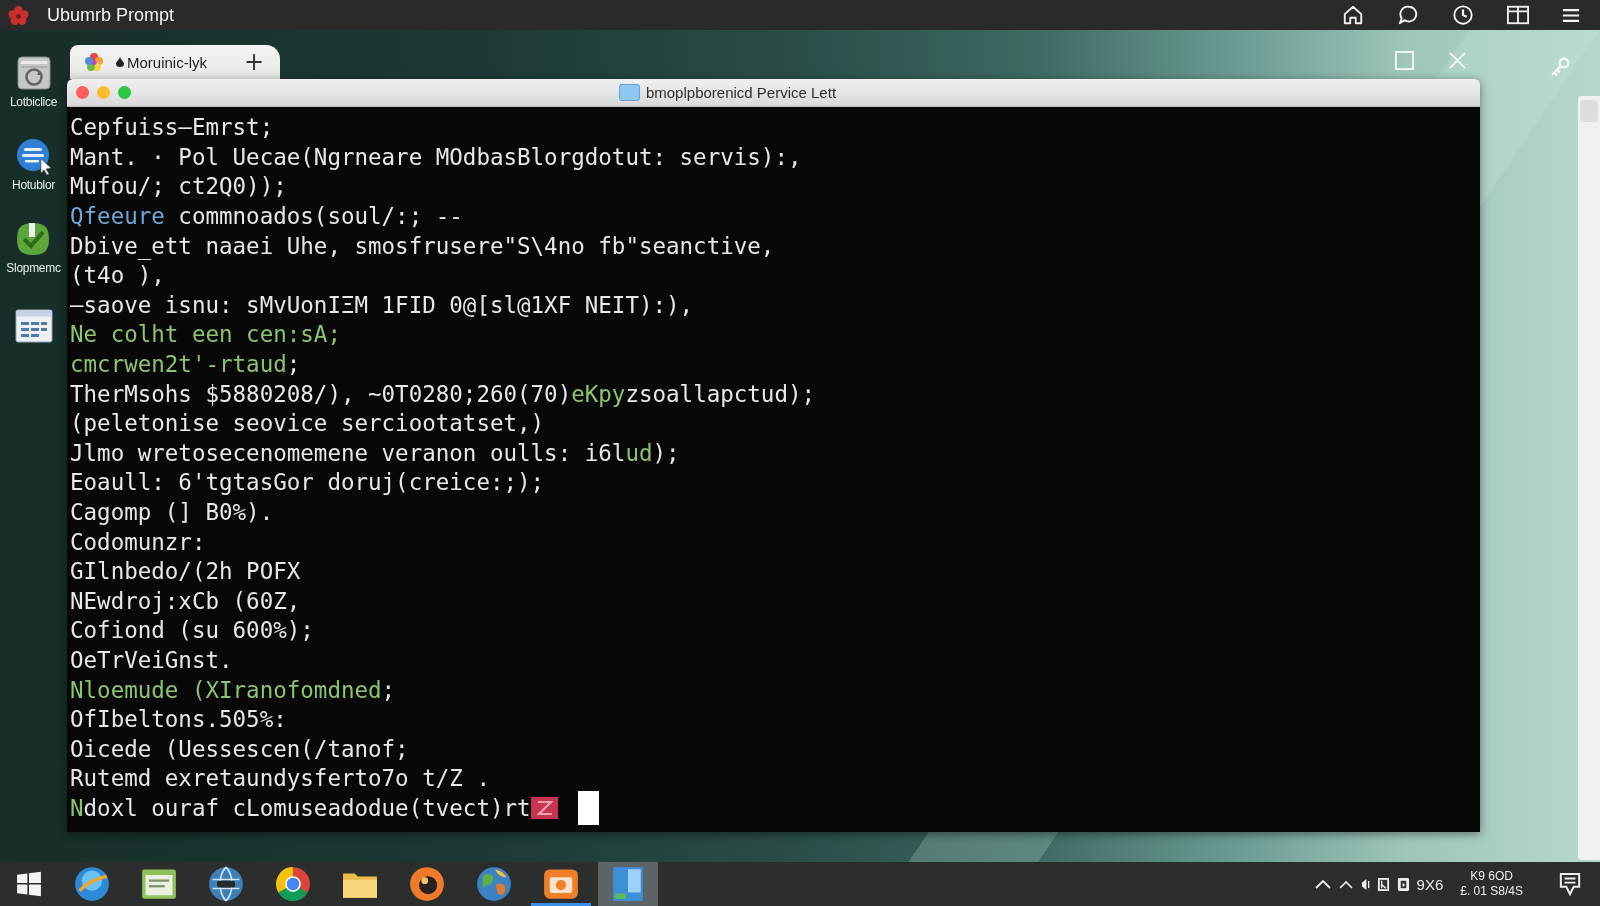 The width and height of the screenshot is (1600, 906). I want to click on terminal-text: );, so click(666, 453).